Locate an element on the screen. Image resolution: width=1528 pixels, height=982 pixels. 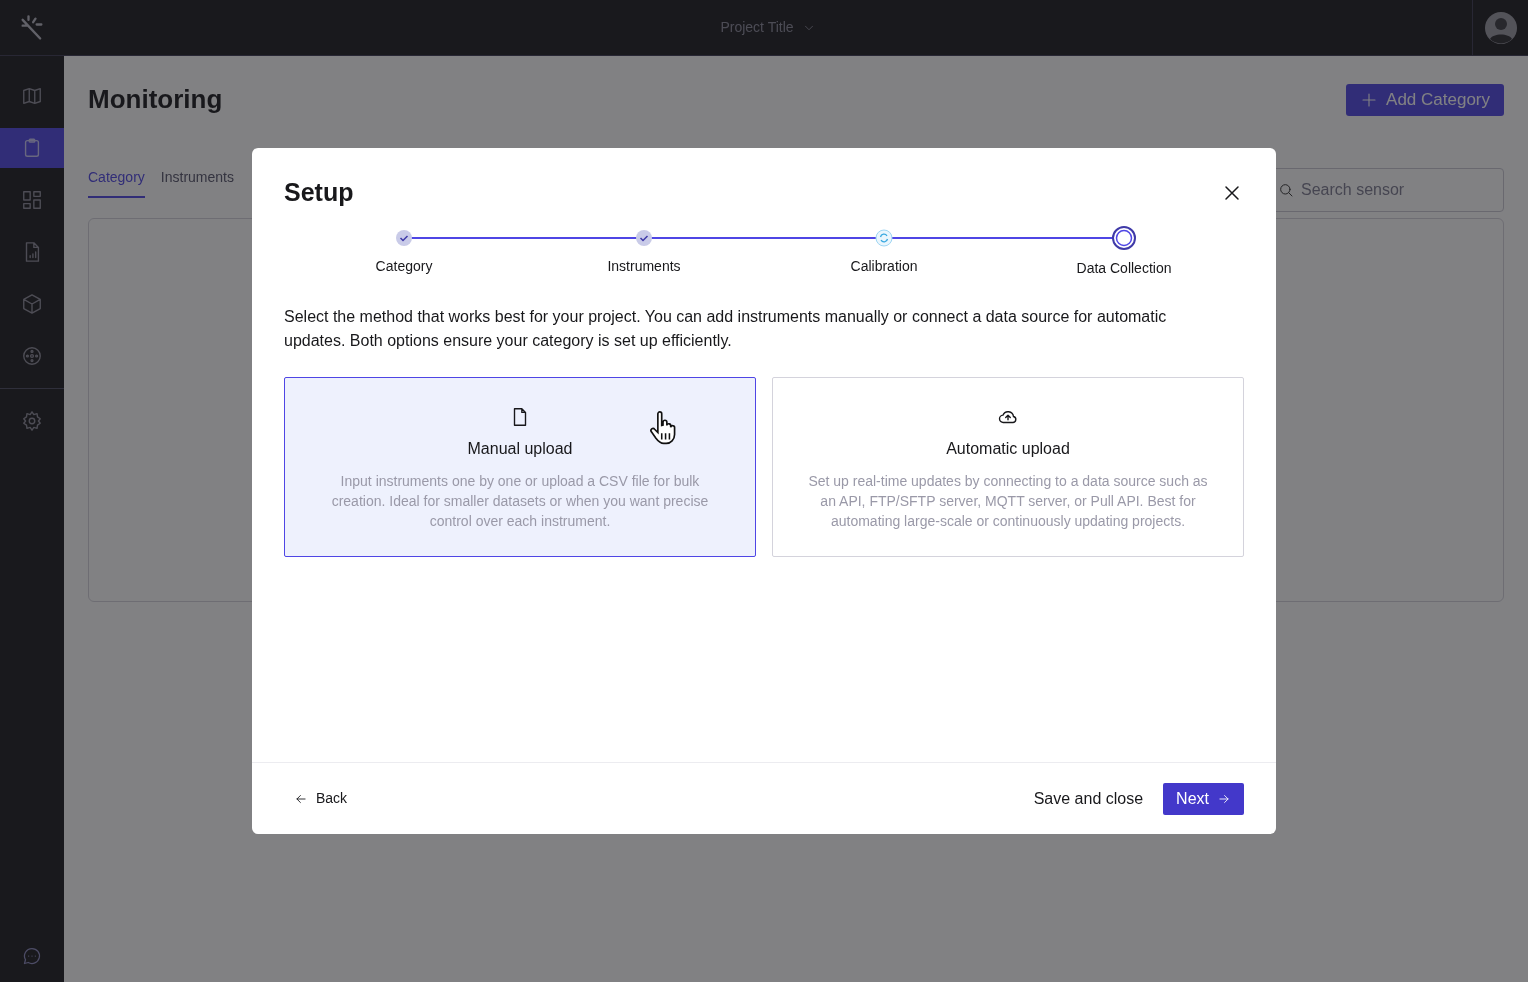
page-title: Monitoring is located at coordinates (155, 99).